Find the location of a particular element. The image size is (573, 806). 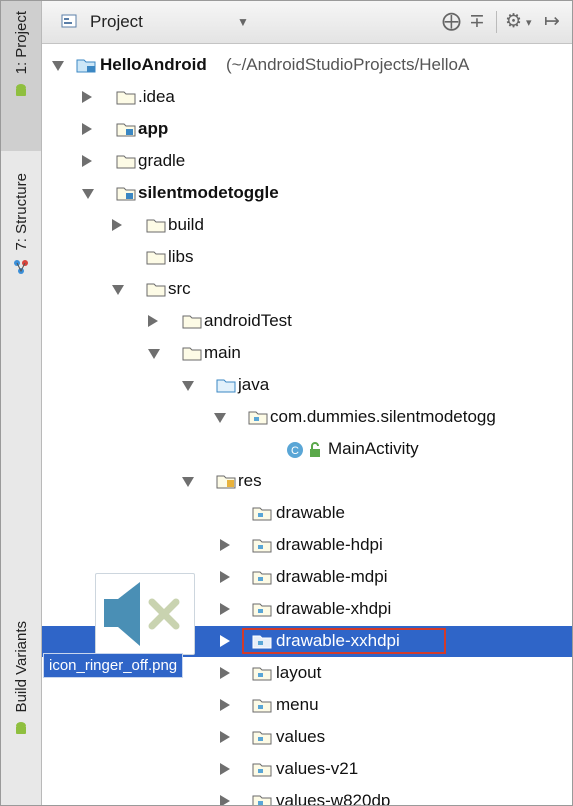

tree-label: drawable-xhdpi is located at coordinates (334, 608).